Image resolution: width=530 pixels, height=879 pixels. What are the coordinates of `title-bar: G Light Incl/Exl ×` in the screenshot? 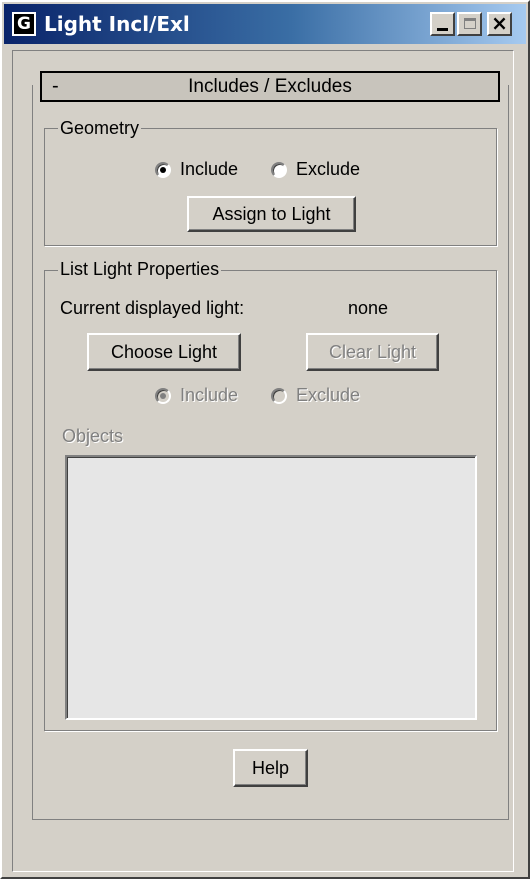 It's located at (265, 24).